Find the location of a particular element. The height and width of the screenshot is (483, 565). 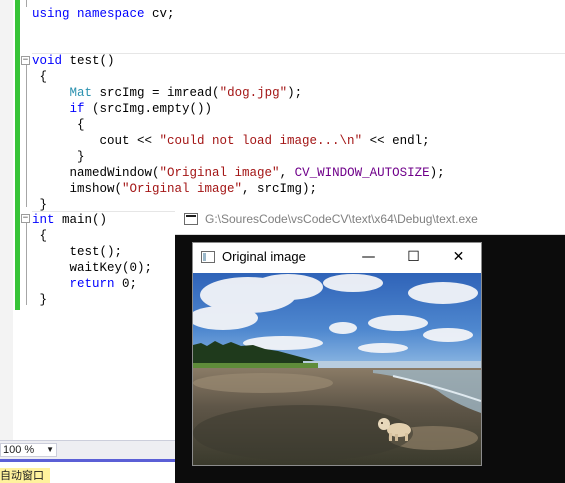

maximize-icon: ☐ is located at coordinates (413, 257).